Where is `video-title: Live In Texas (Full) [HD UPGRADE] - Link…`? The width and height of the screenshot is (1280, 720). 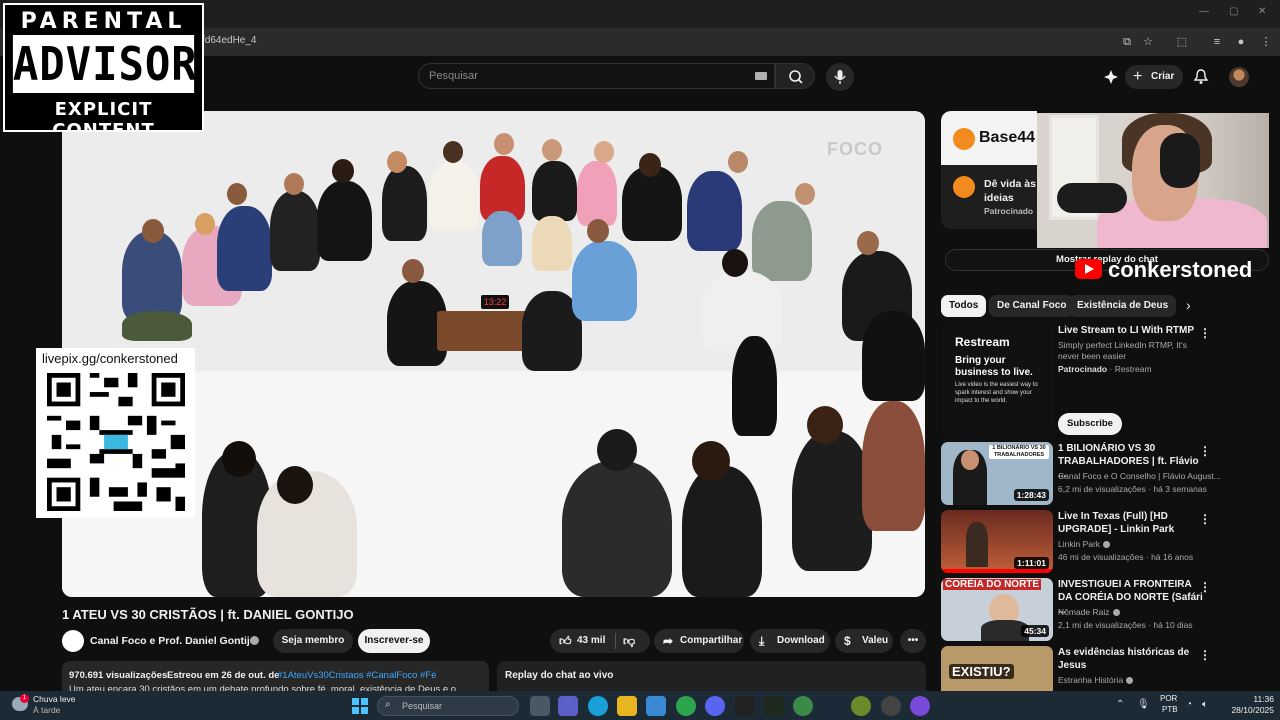
video-title: Live In Texas (Full) [HD UPGRADE] - Link… is located at coordinates (1133, 523).